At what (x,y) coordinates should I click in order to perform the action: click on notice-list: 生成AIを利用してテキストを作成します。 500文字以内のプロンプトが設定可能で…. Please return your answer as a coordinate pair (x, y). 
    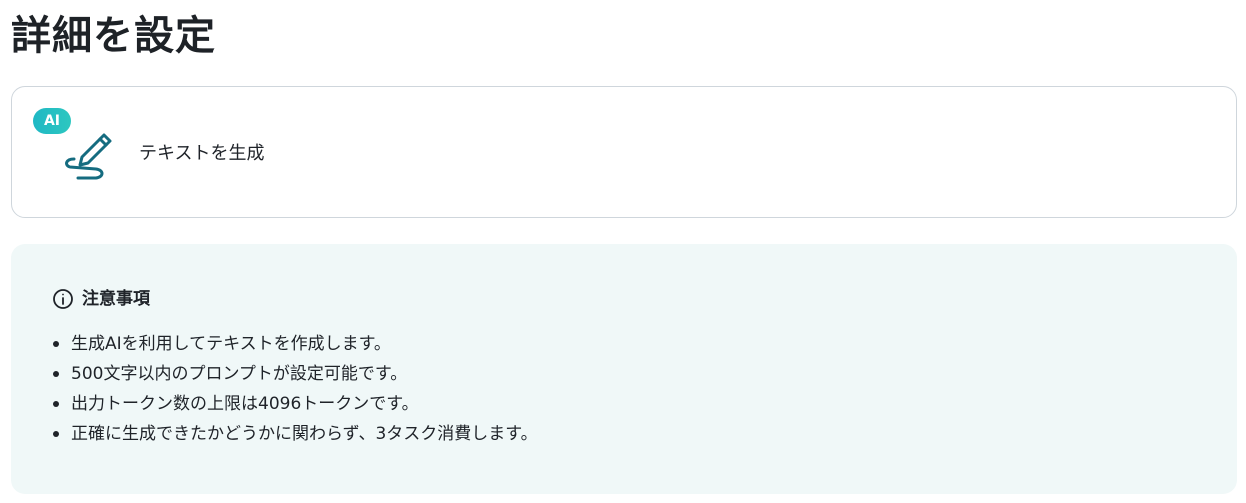
    Looking at the image, I should click on (294, 389).